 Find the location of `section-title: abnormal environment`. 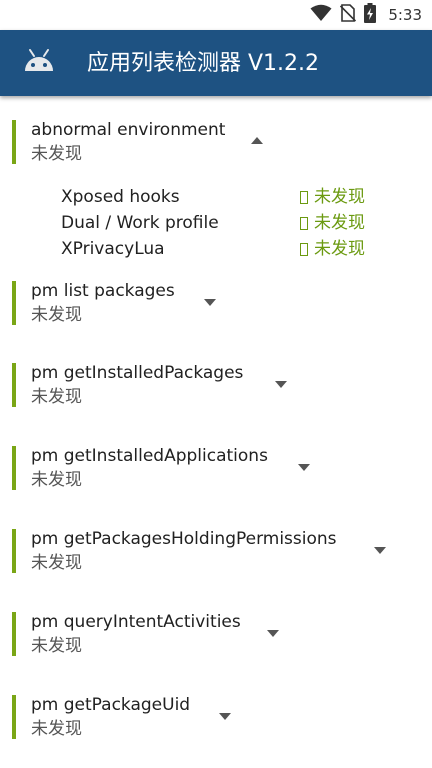

section-title: abnormal environment is located at coordinates (128, 130).